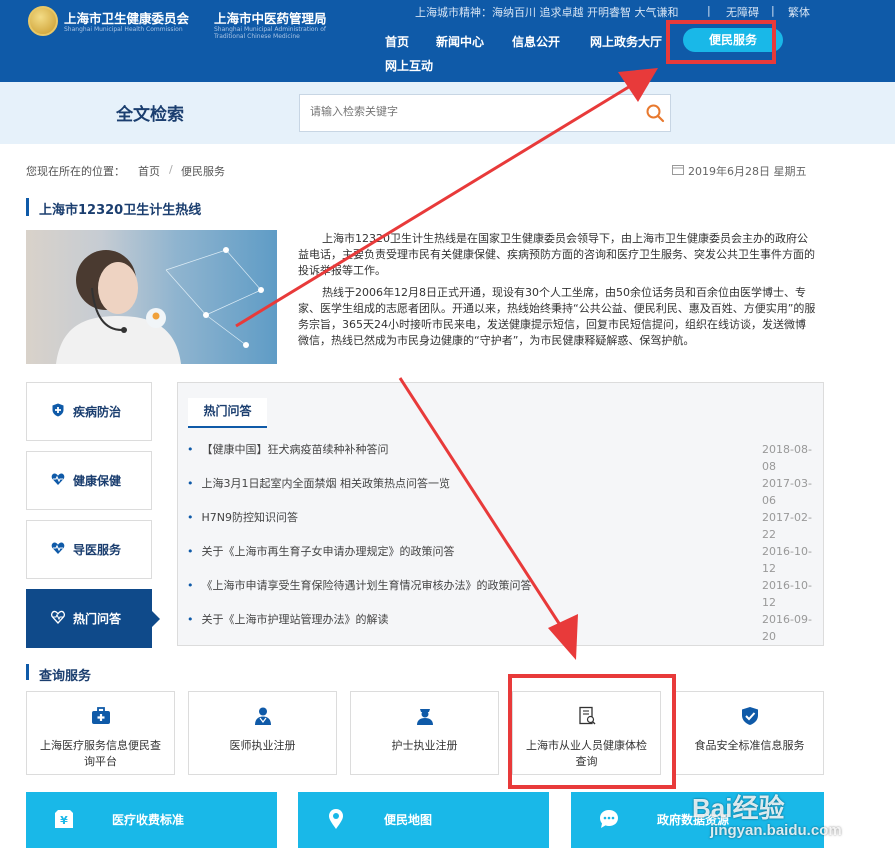 This screenshot has height=865, width=895. Describe the element at coordinates (787, 628) in the screenshot. I see `qa-item-date: 2016-09-20` at that location.